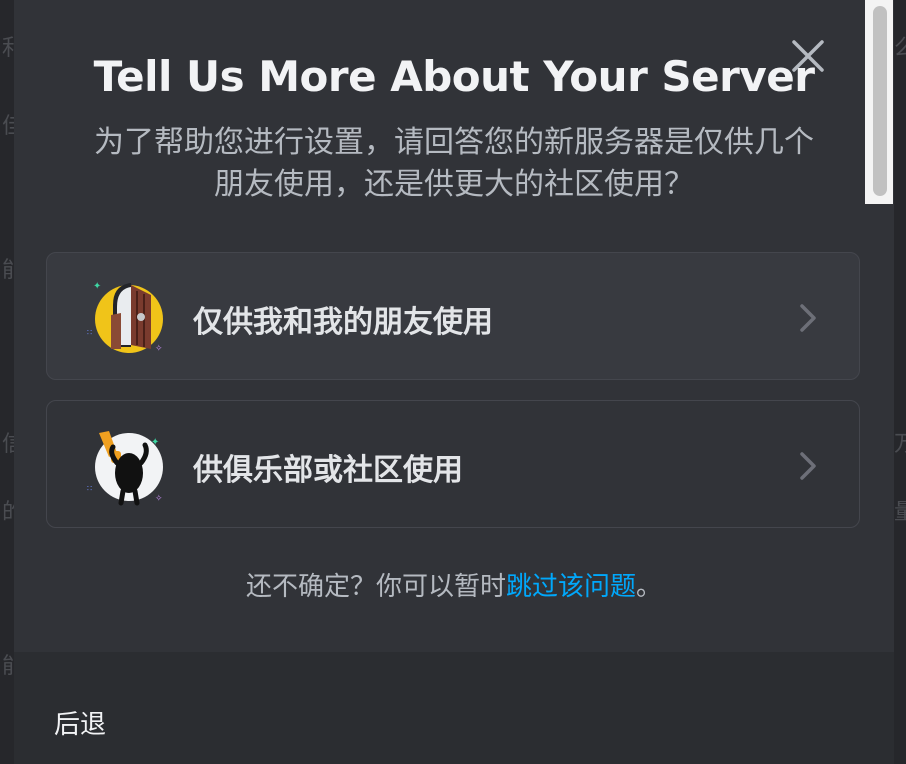 This screenshot has width=906, height=764. I want to click on scrollbar-thumb, so click(880, 101).